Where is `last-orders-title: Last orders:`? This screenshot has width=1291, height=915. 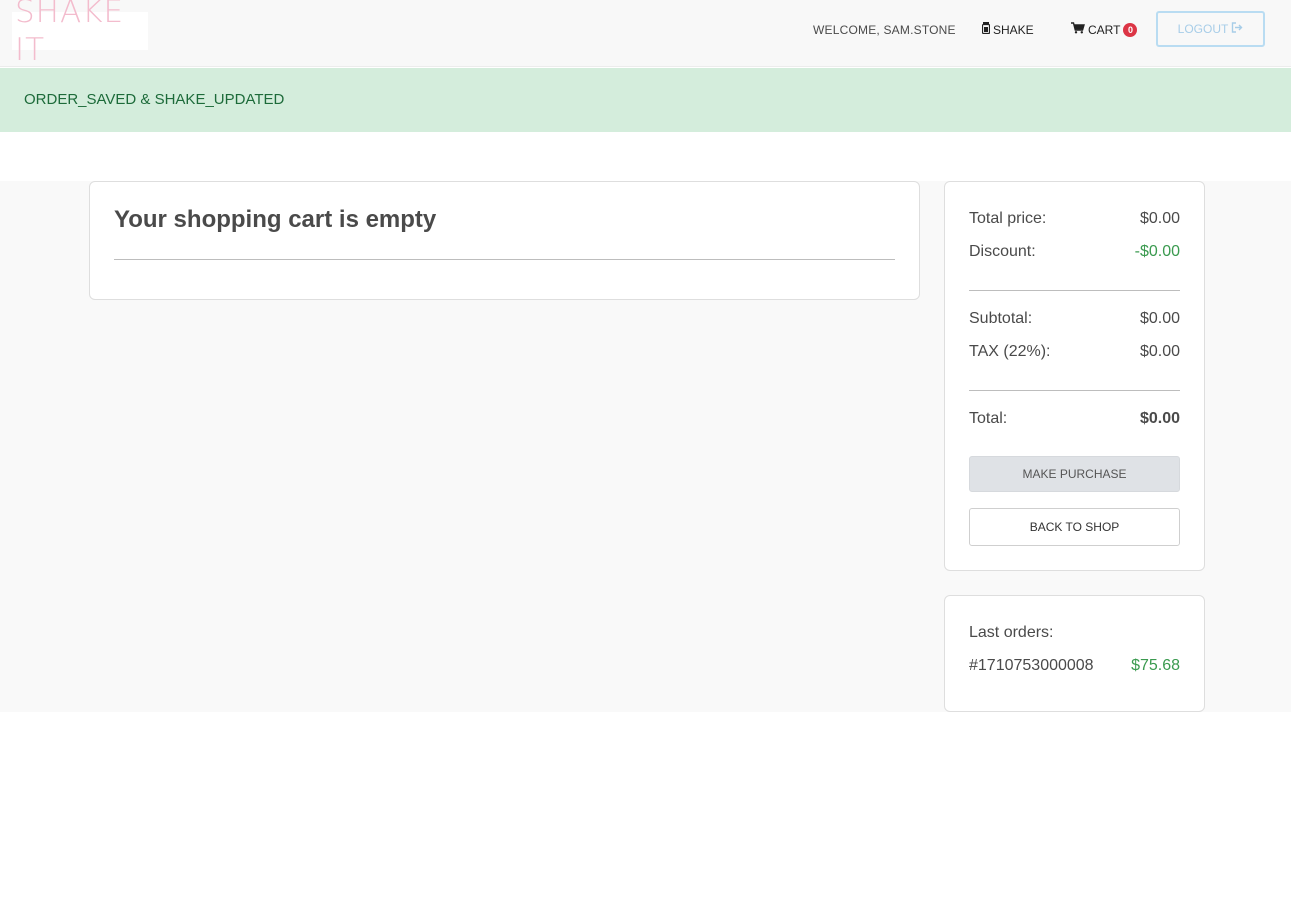 last-orders-title: Last orders: is located at coordinates (1011, 632).